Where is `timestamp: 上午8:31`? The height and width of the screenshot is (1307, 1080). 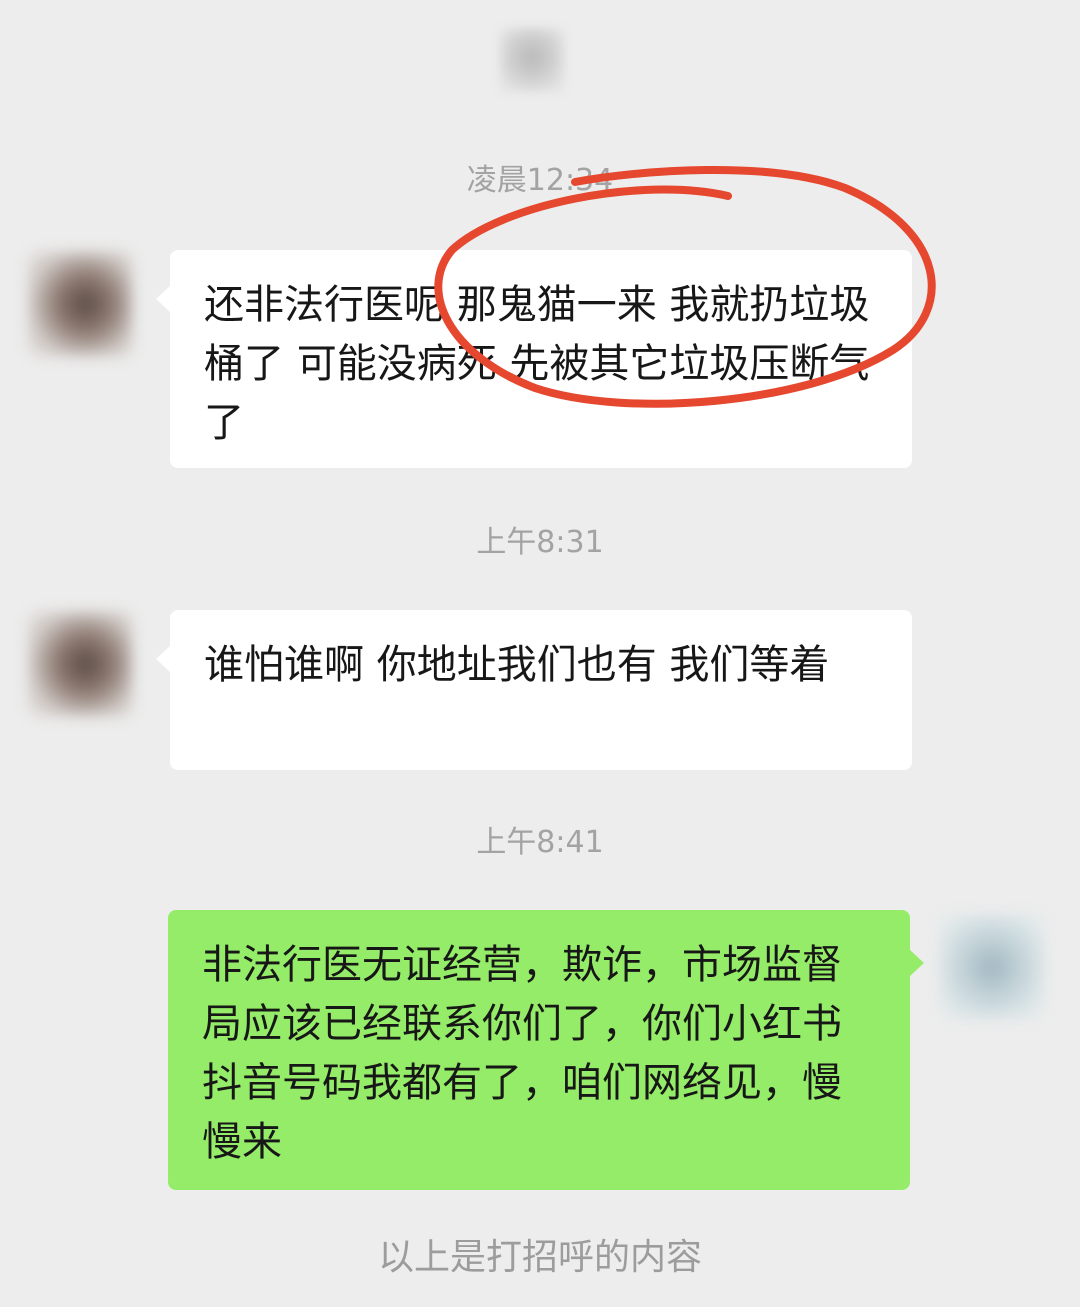
timestamp: 上午8:31 is located at coordinates (540, 542).